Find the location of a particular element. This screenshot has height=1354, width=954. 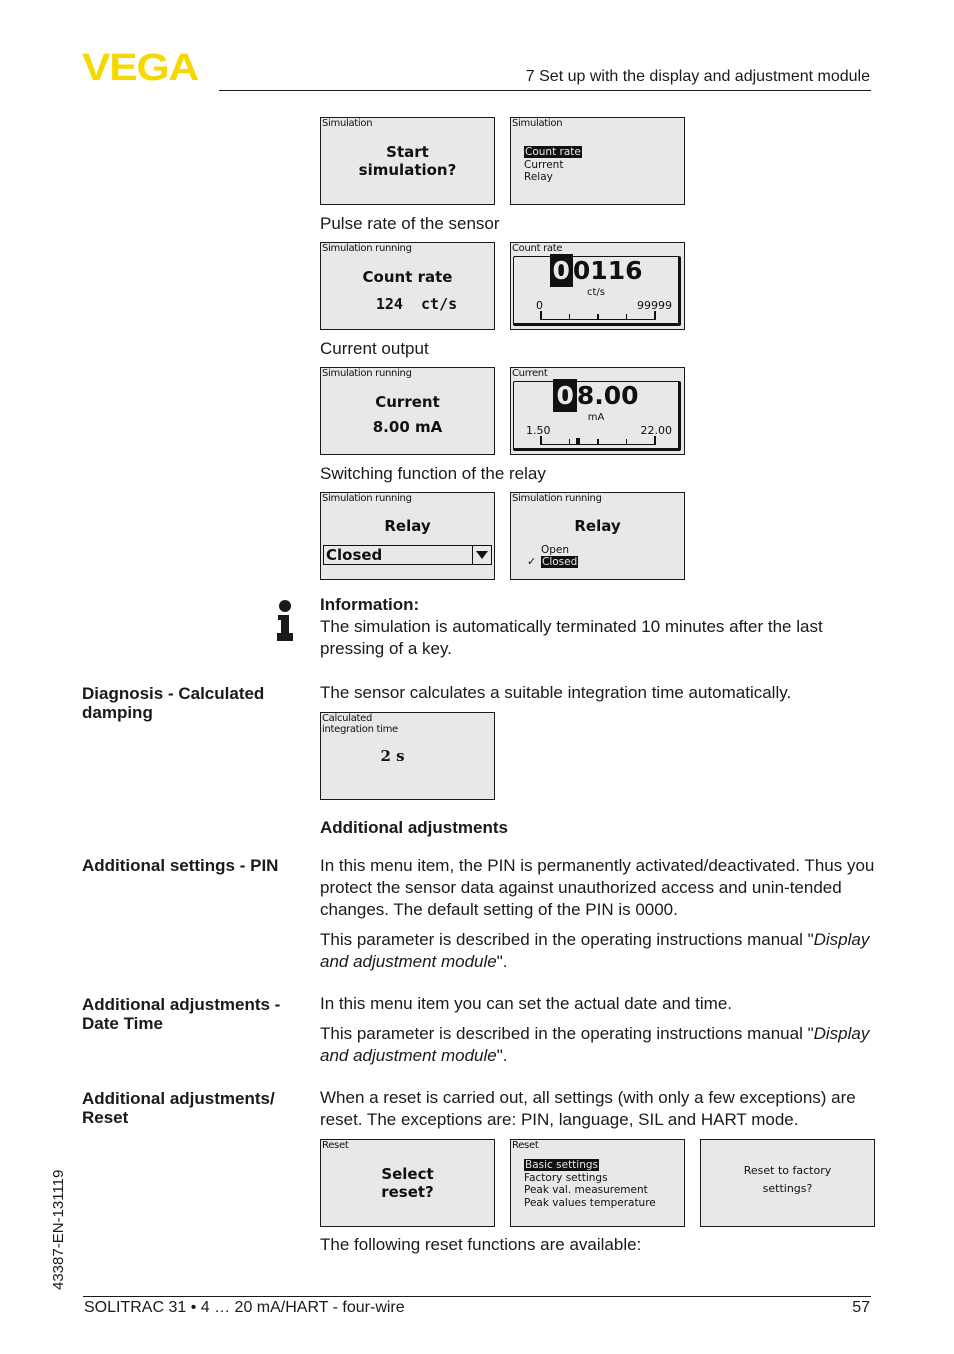

header-divider is located at coordinates (545, 90).